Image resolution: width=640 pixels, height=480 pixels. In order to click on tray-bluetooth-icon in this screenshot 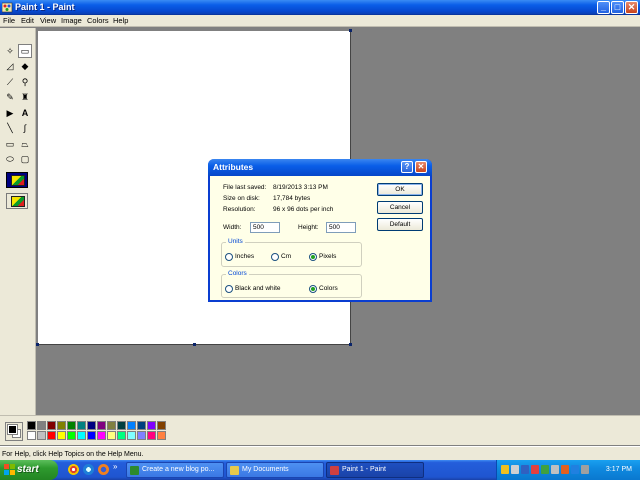, I will do `click(575, 469)`.